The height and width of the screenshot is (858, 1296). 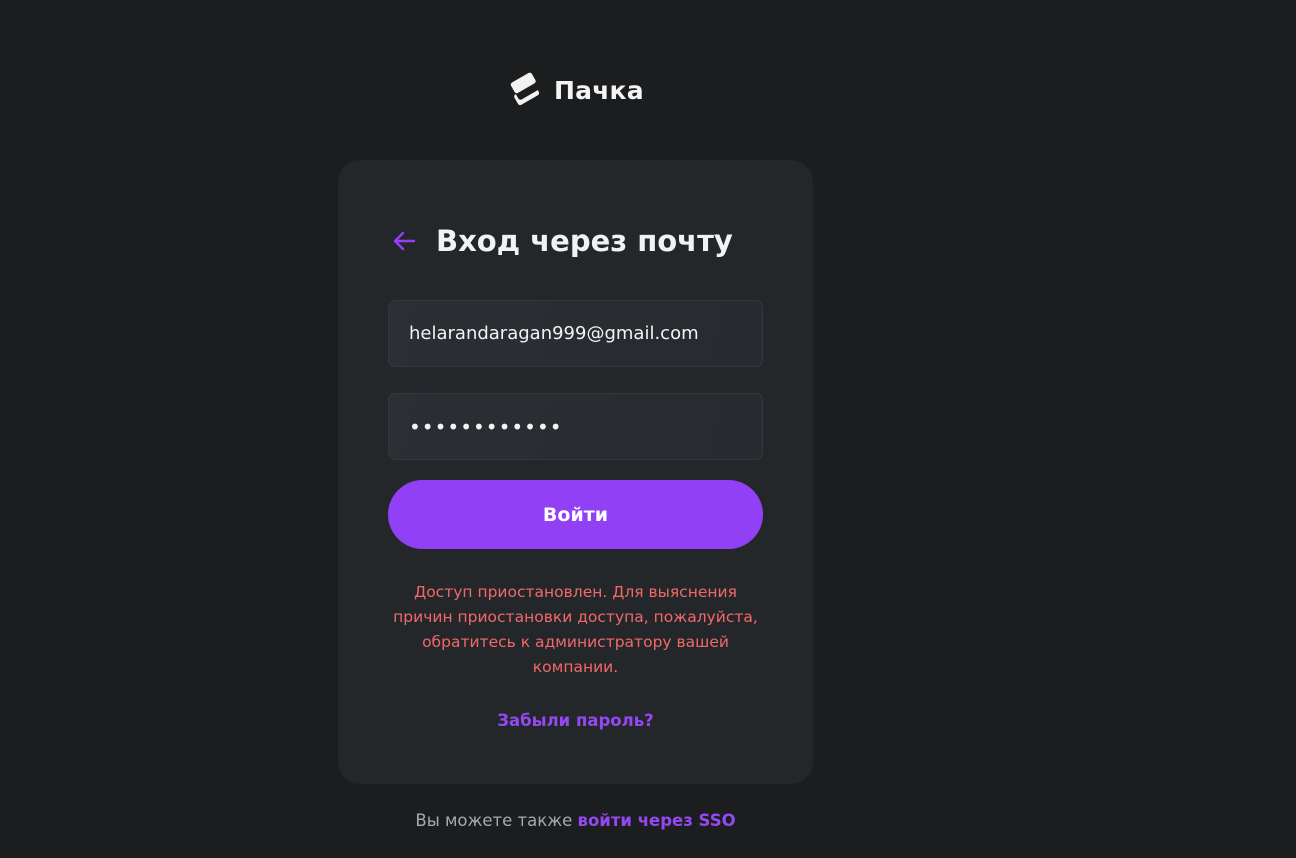 What do you see at coordinates (599, 90) in the screenshot?
I see `brand-name: Пачка` at bounding box center [599, 90].